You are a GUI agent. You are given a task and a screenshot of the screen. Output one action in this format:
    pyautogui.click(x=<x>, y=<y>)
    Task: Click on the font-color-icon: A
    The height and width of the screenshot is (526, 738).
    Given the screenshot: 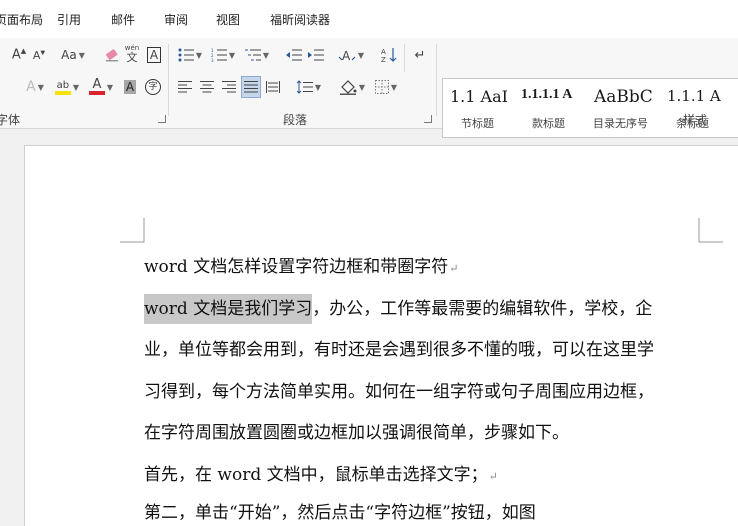 What is the action you would take?
    pyautogui.click(x=96, y=86)
    